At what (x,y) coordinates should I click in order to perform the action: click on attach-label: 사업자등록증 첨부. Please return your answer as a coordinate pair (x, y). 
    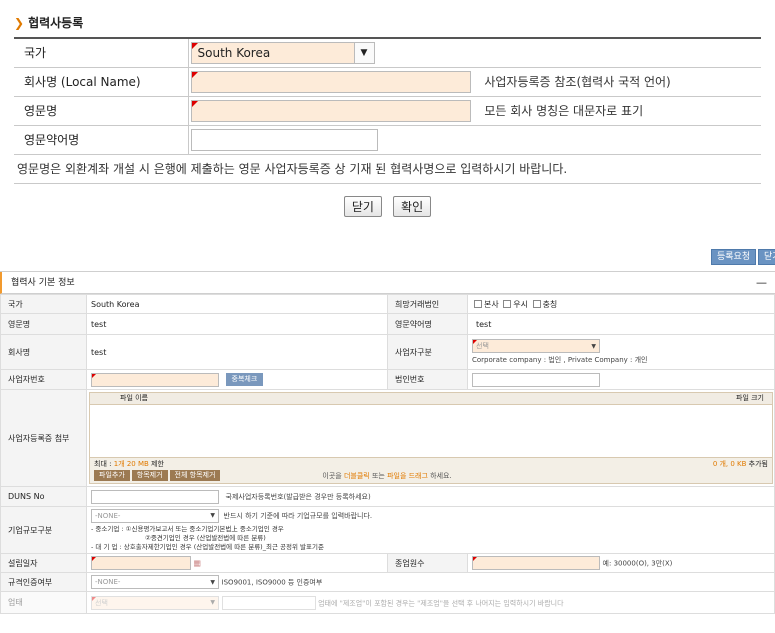
    Looking at the image, I should click on (43, 438).